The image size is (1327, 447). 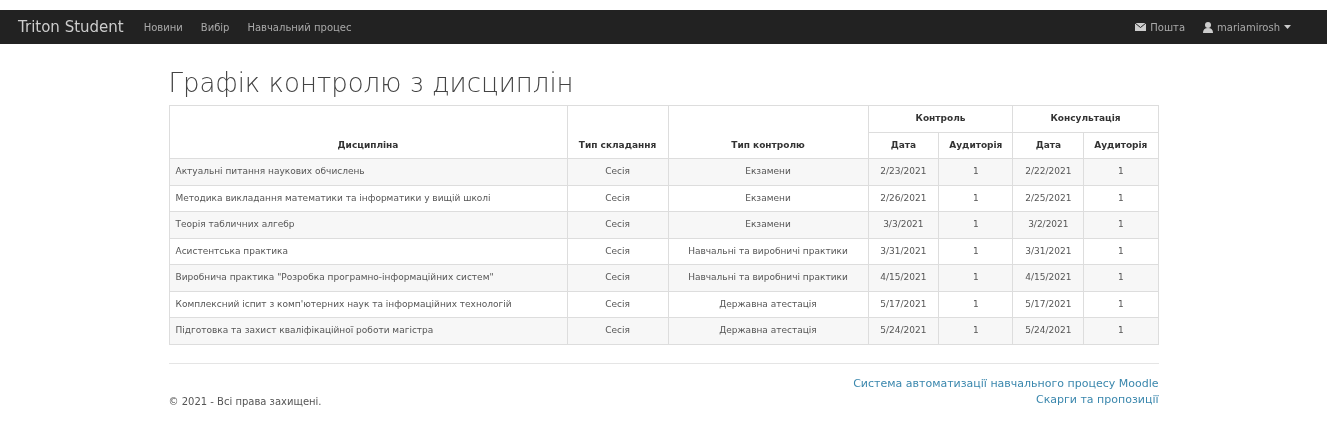 I want to click on user-menu: mariamirosh, so click(x=1247, y=27).